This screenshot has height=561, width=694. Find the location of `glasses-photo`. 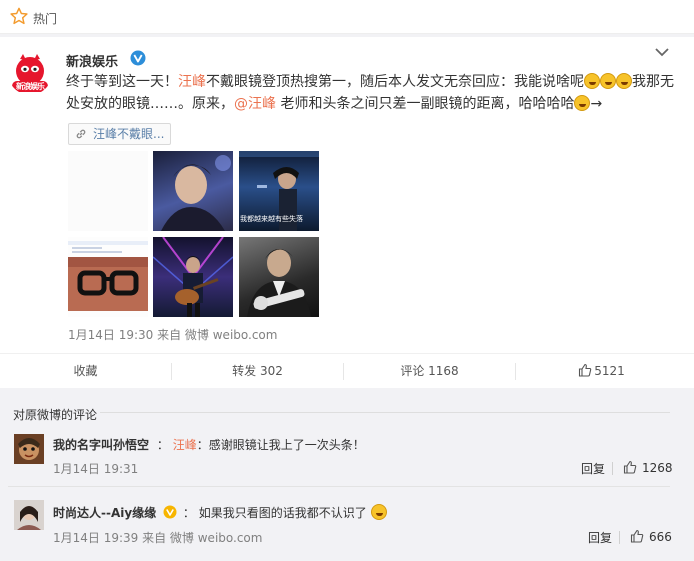

glasses-photo is located at coordinates (108, 277).